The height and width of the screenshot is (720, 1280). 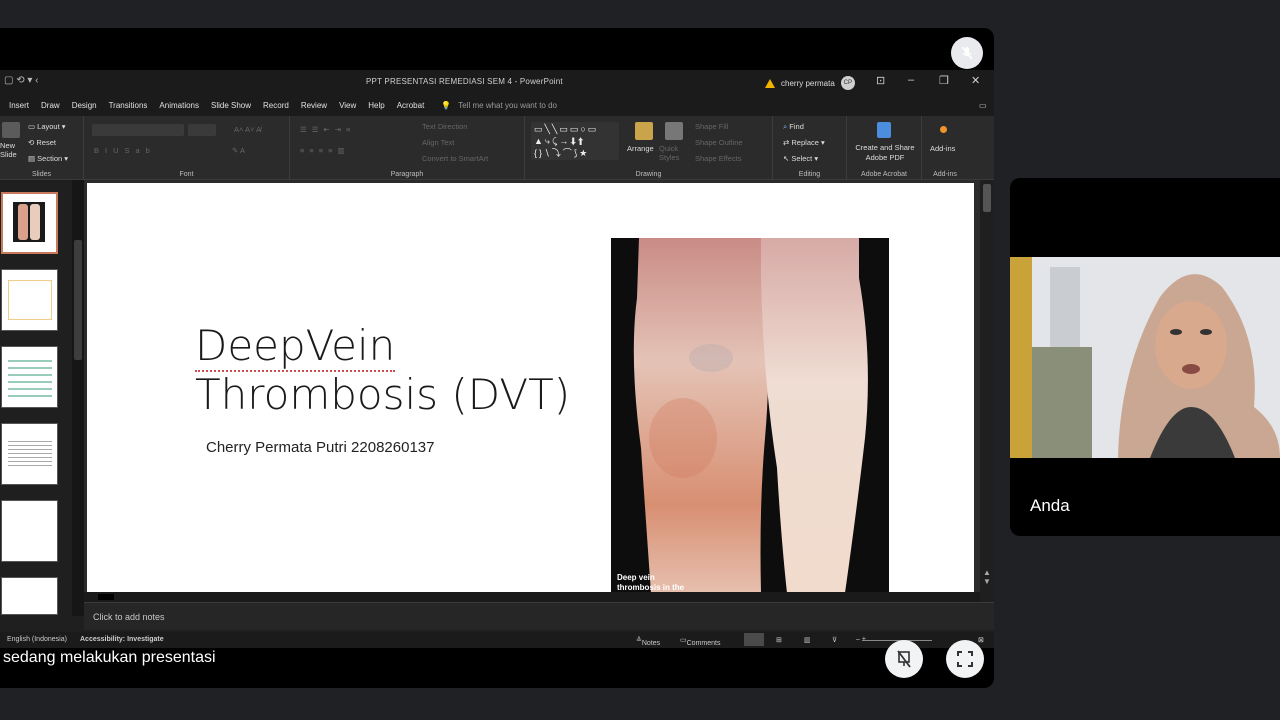 I want to click on layout-button: ▭ Layout ▾, so click(x=47, y=126).